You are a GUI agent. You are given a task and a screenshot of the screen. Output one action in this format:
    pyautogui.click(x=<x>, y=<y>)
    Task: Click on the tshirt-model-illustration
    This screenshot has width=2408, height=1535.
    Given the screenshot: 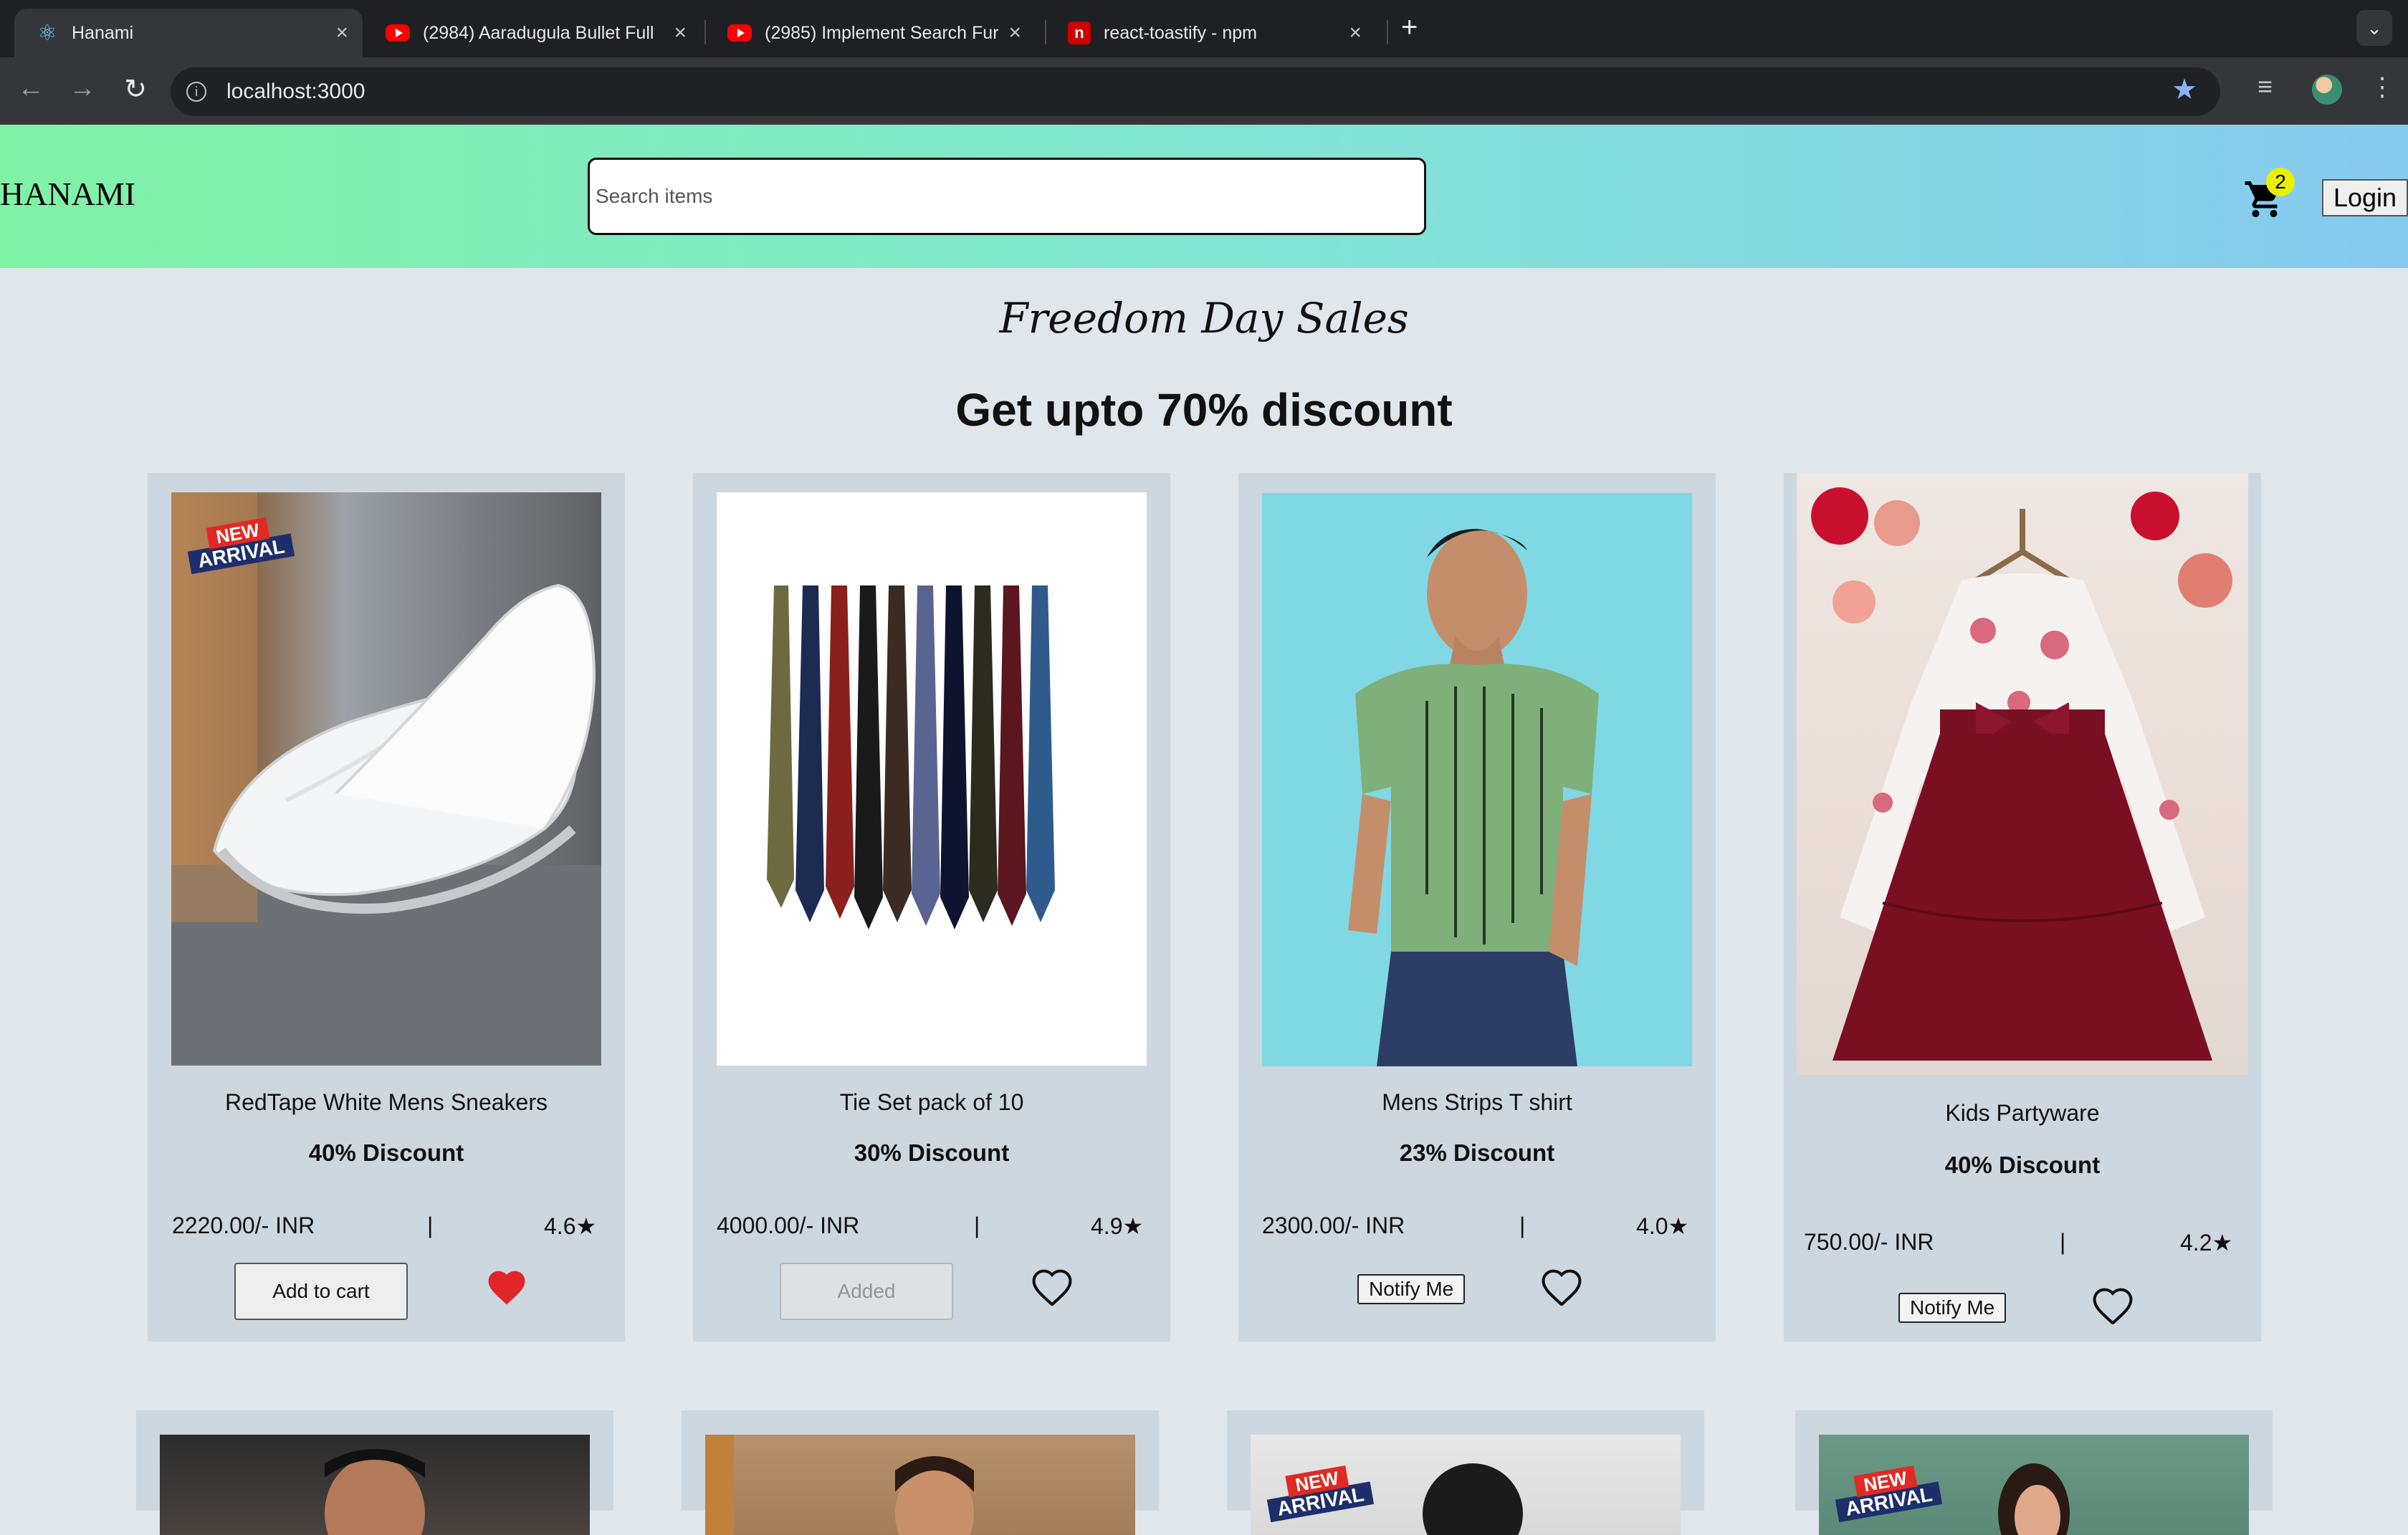 What is the action you would take?
    pyautogui.click(x=1473, y=798)
    